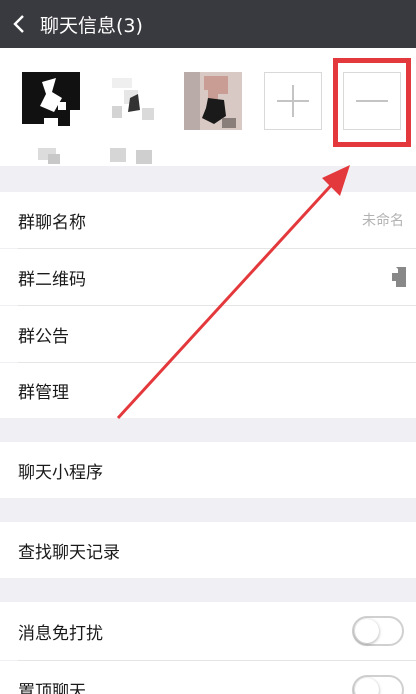  I want to click on back-button, so click(19, 24).